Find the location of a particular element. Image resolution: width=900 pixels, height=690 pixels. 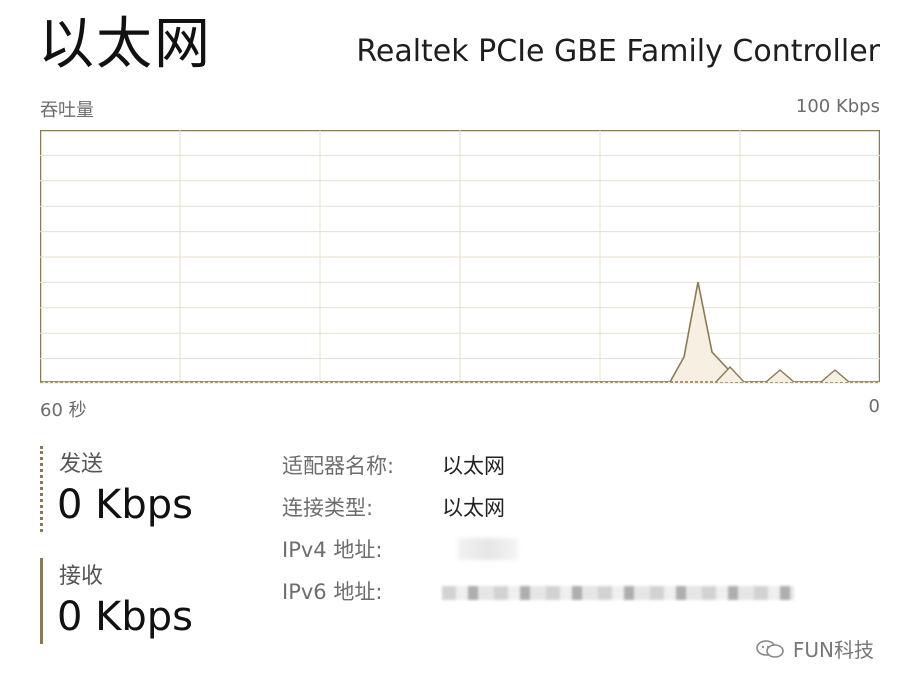

receive-label: 接收 is located at coordinates (81, 576).